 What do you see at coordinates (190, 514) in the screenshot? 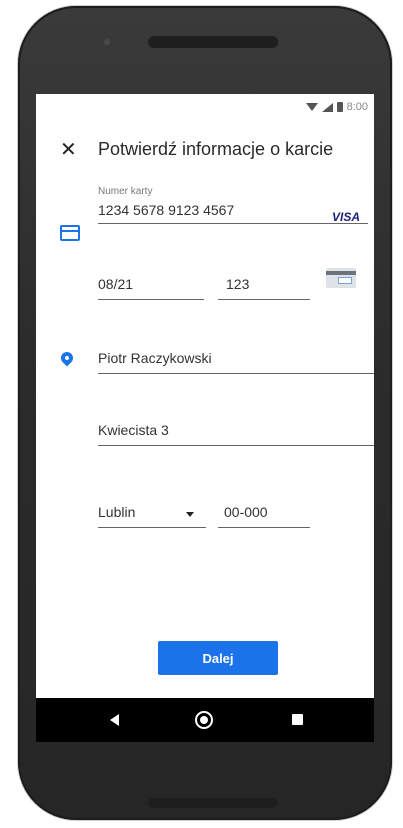
I see `chevron-down-icon` at bounding box center [190, 514].